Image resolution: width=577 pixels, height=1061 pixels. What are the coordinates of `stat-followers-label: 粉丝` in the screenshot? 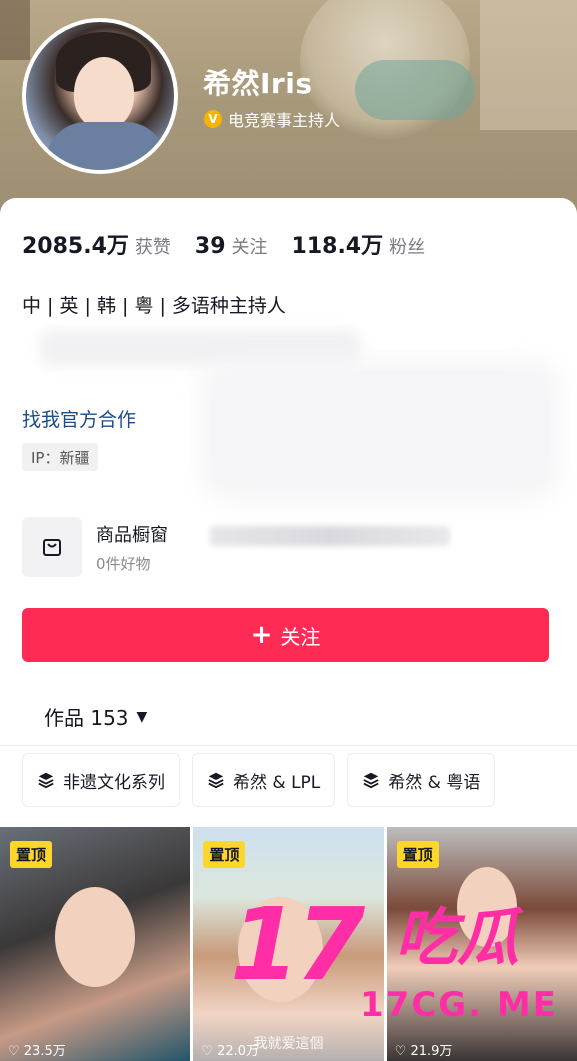 It's located at (407, 247).